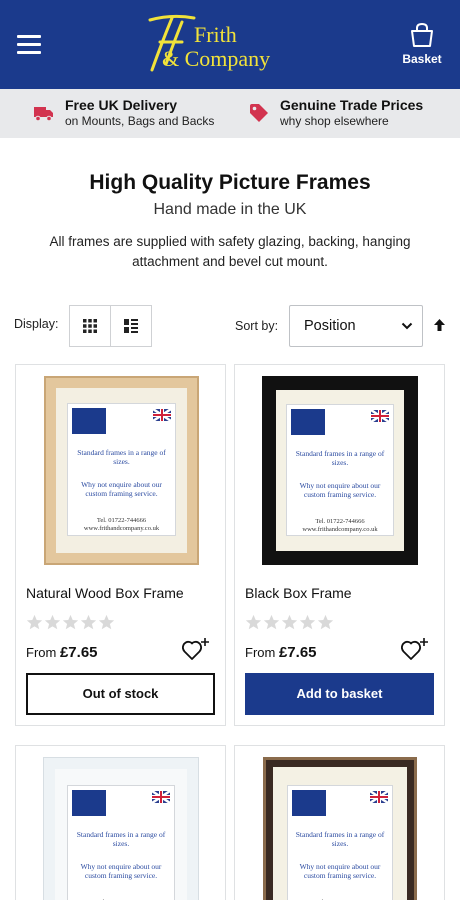  Describe the element at coordinates (121, 105) in the screenshot. I see `usp-delivery-title: Free UK Delivery` at that location.